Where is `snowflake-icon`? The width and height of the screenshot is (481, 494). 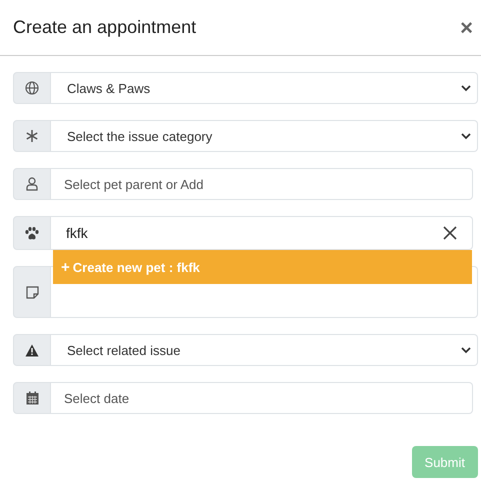
snowflake-icon is located at coordinates (32, 136).